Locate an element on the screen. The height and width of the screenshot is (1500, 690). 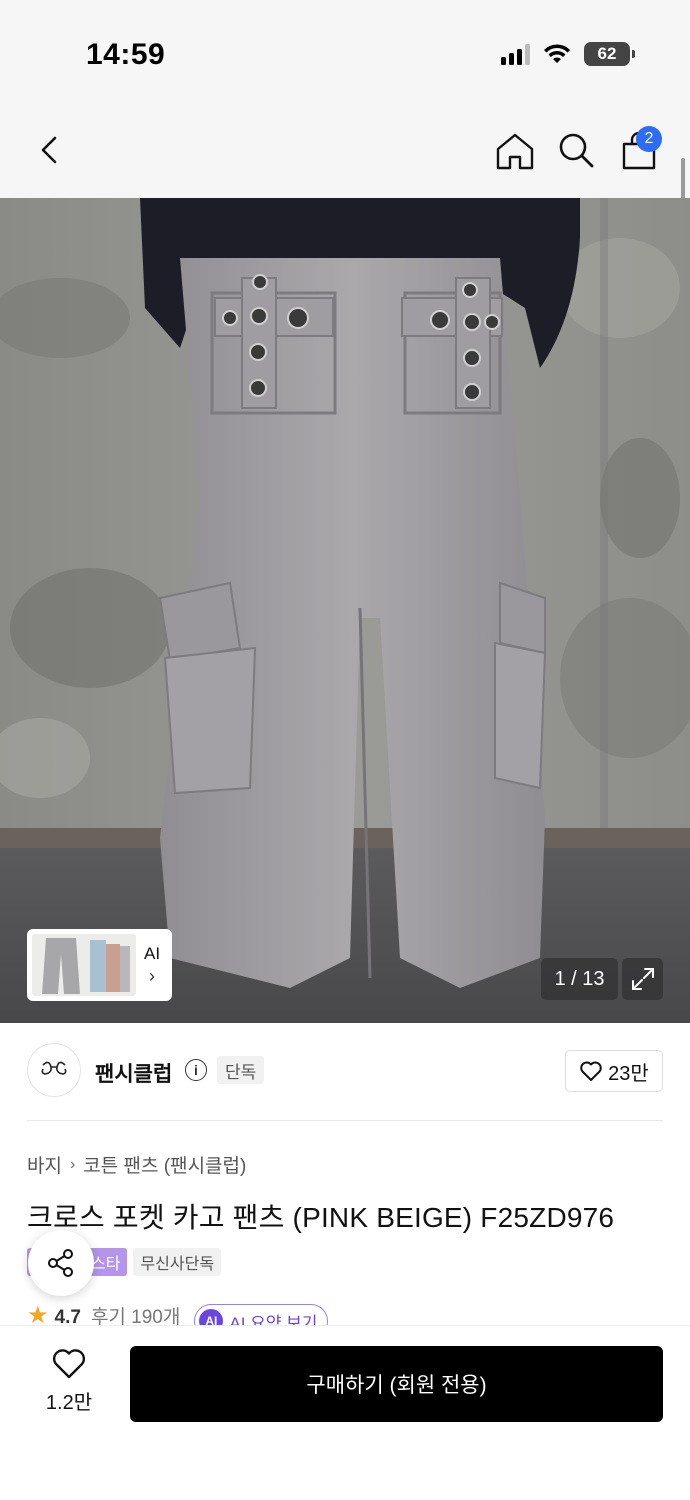
rating-score: 4.7 is located at coordinates (67, 1316).